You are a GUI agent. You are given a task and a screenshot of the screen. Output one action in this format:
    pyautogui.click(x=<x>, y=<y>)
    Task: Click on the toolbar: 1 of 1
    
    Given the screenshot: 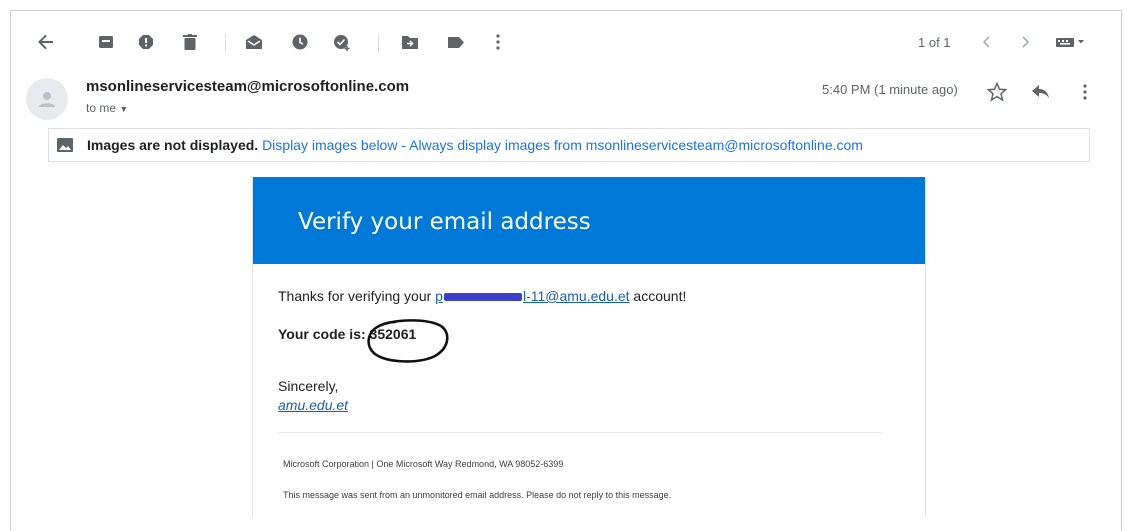 What is the action you would take?
    pyautogui.click(x=564, y=42)
    